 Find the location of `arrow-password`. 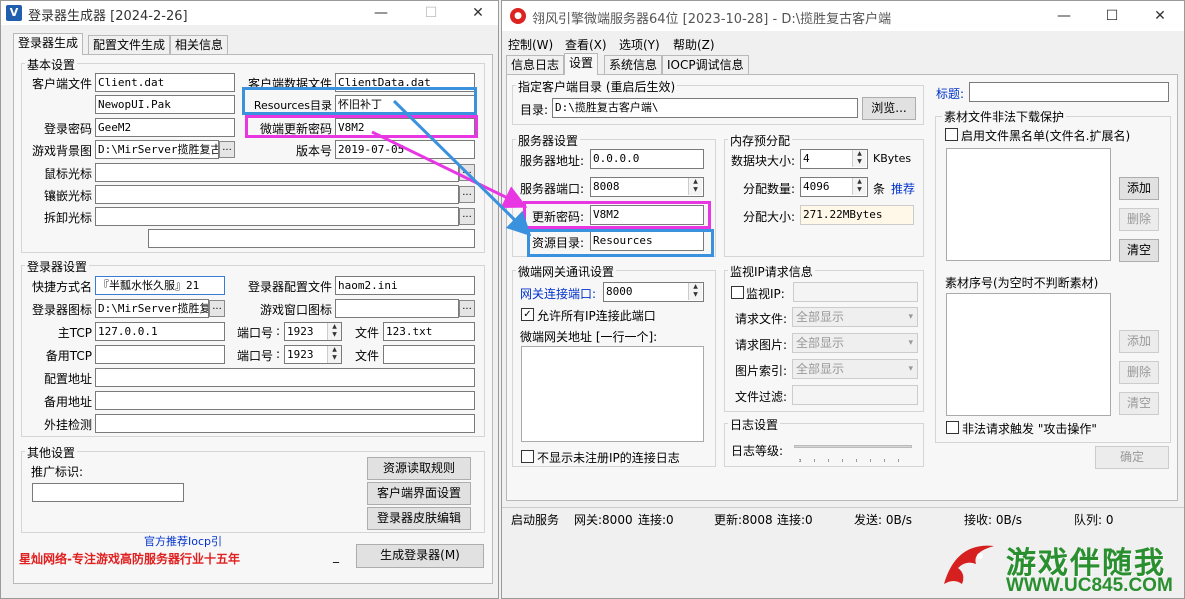

arrow-password is located at coordinates (449, 169).